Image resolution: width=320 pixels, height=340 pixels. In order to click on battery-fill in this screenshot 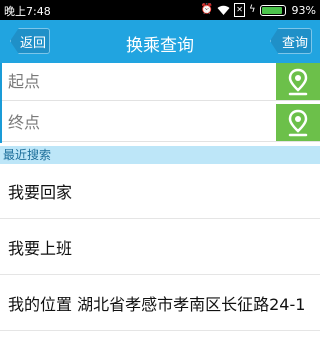, I will do `click(271, 10)`.